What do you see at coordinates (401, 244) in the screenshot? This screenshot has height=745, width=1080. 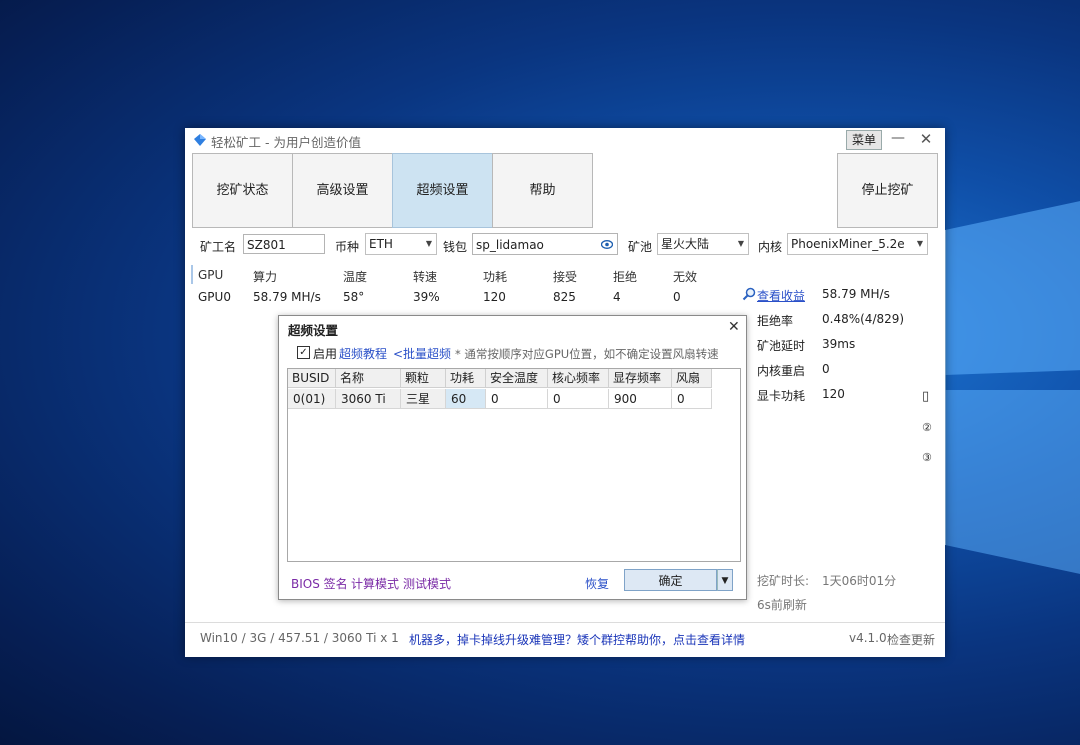 I see `coin-select: ETH ▼` at bounding box center [401, 244].